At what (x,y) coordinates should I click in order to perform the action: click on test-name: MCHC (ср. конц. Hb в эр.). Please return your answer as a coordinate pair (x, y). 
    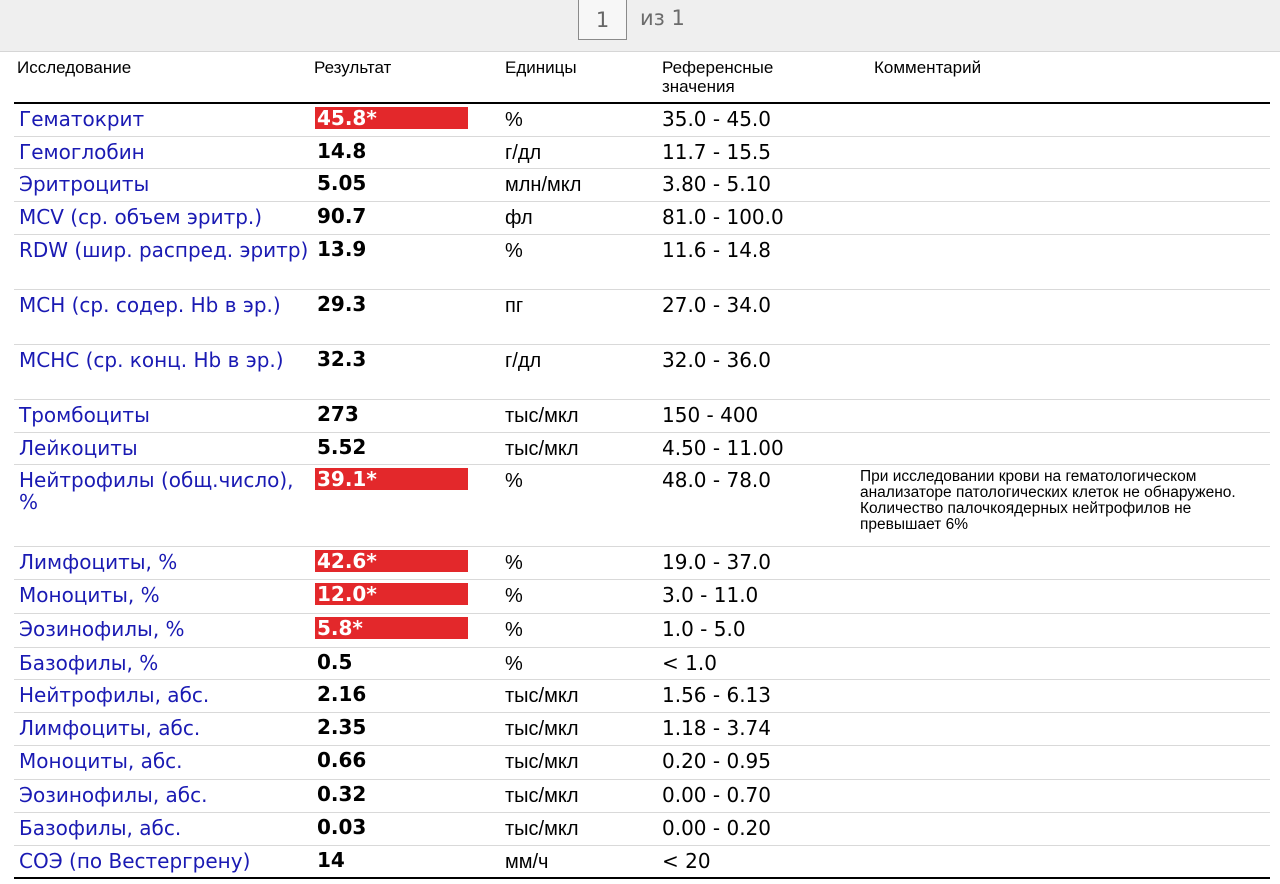
    Looking at the image, I should click on (151, 360).